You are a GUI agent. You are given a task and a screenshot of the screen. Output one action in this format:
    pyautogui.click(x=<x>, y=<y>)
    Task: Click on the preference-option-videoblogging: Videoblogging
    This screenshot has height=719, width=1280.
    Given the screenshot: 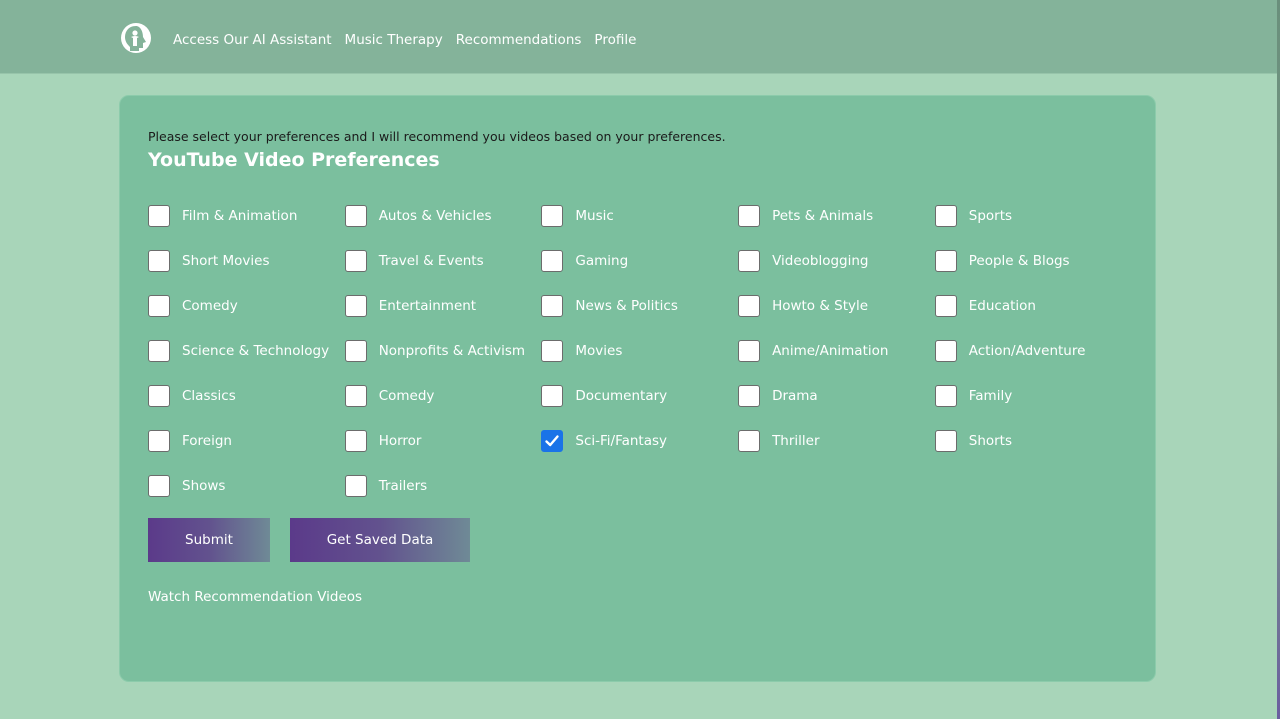 What is the action you would take?
    pyautogui.click(x=836, y=261)
    